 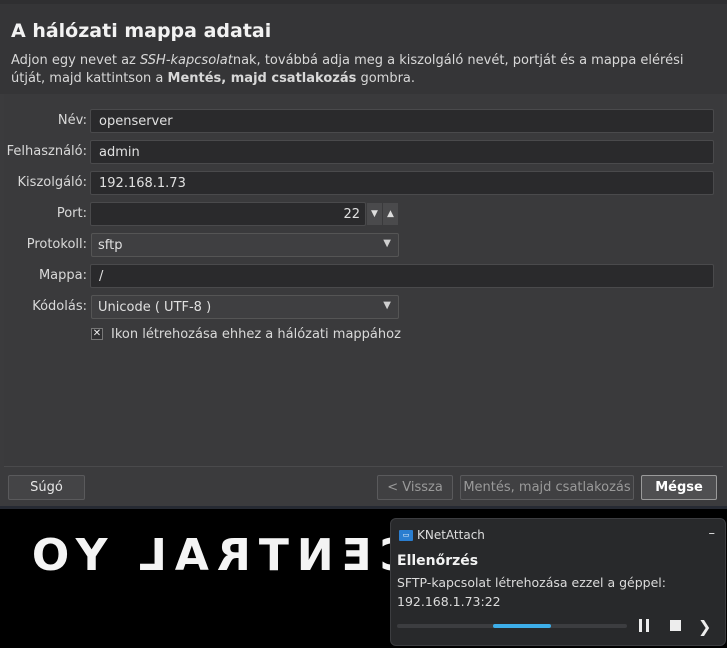 What do you see at coordinates (438, 561) in the screenshot?
I see `notification-title: Ellenőrzés` at bounding box center [438, 561].